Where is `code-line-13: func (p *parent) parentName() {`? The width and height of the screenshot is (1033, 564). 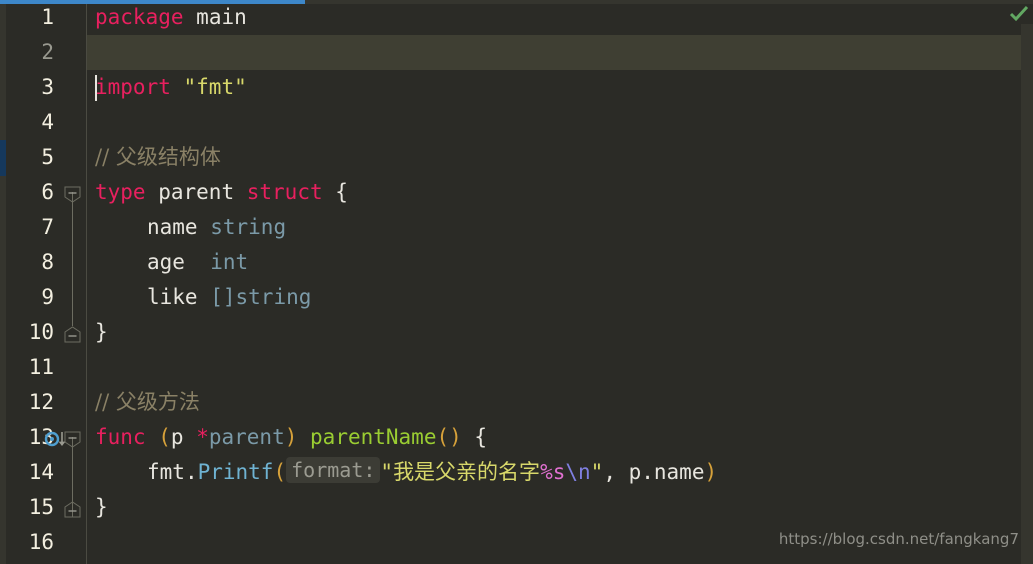 code-line-13: func (p *parent) parentName() { is located at coordinates (291, 437).